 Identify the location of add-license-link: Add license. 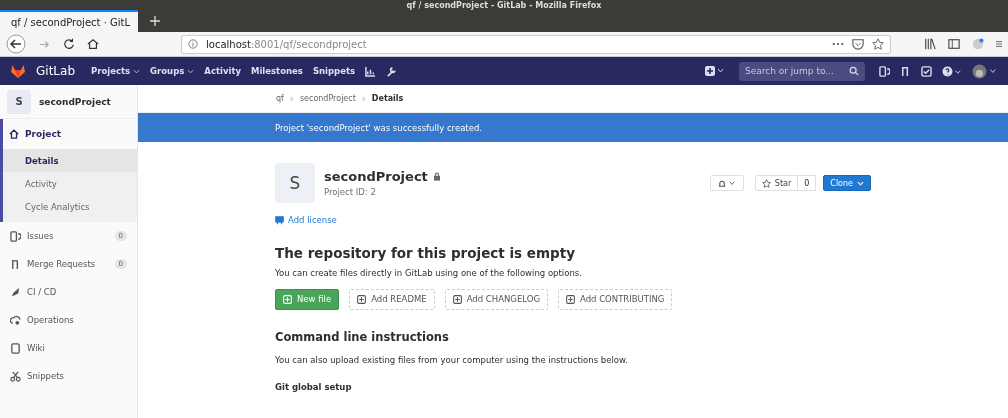
(306, 220).